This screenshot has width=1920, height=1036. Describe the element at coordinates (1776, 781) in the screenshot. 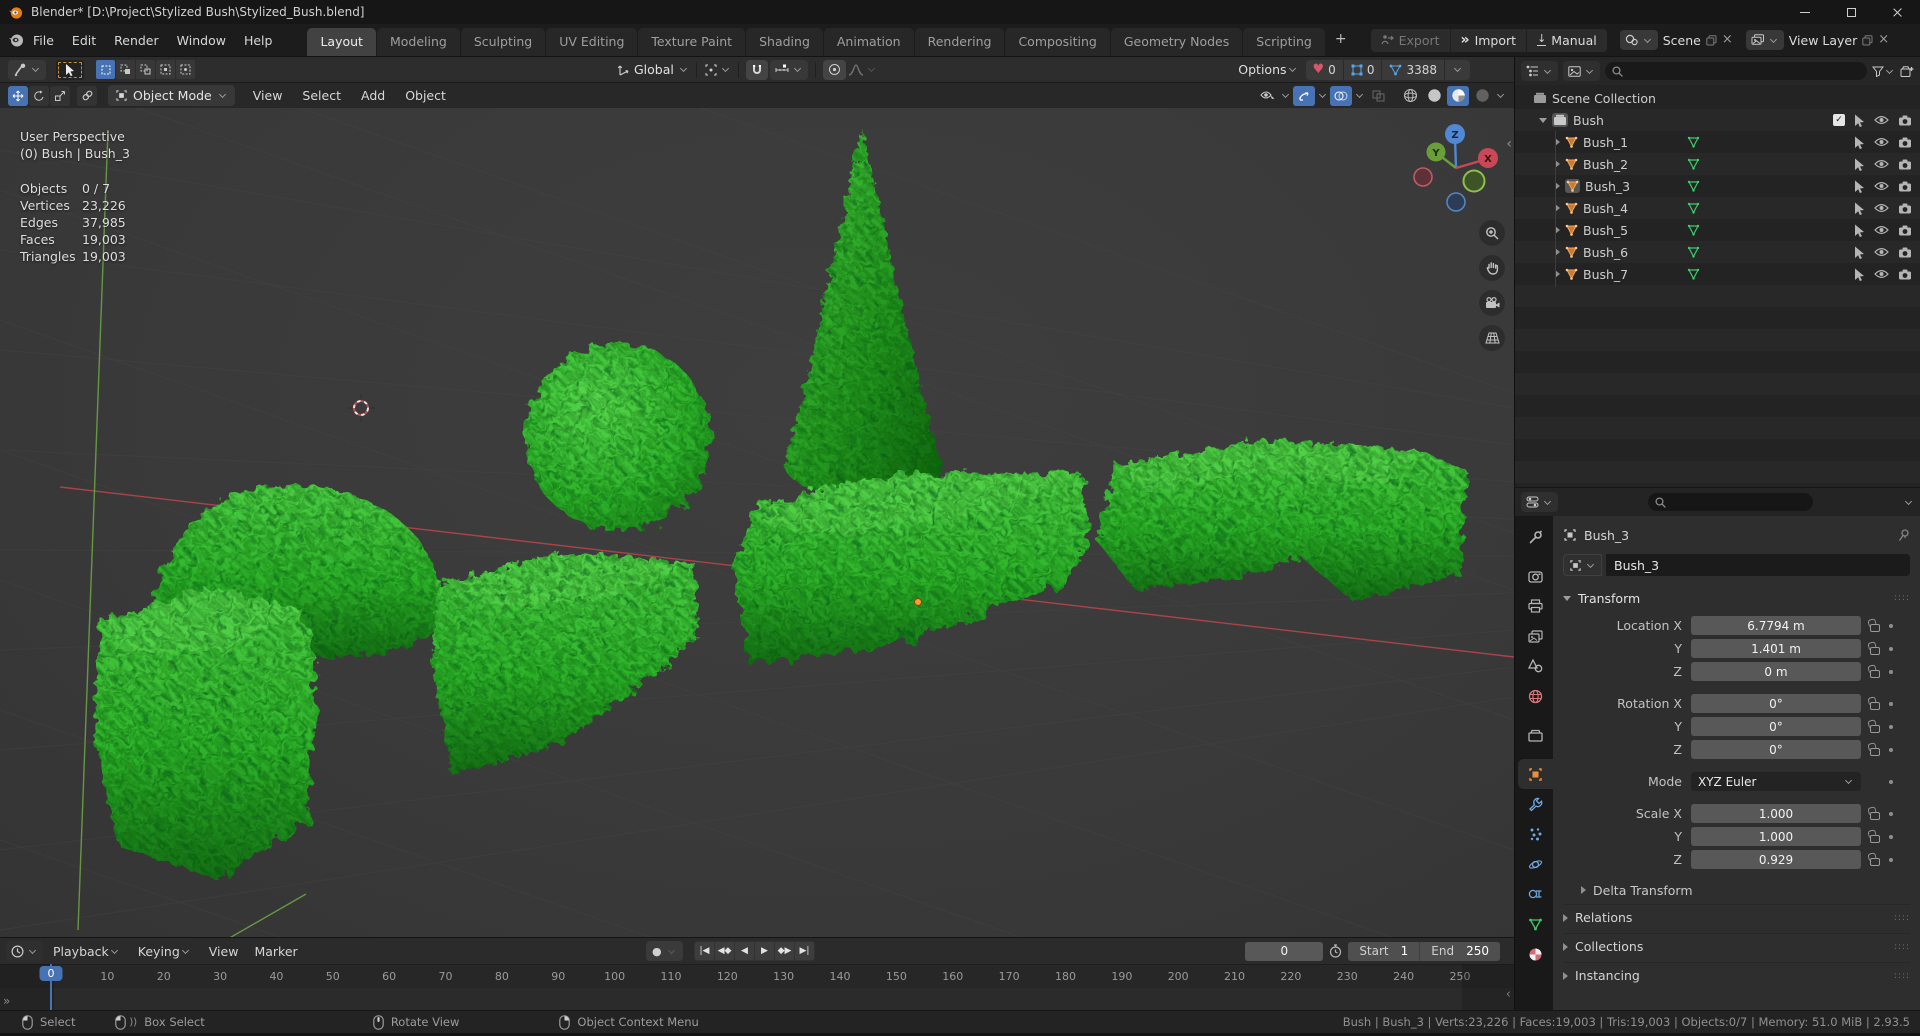

I see `rotation-mode-dropdown: XYZ Euler` at that location.